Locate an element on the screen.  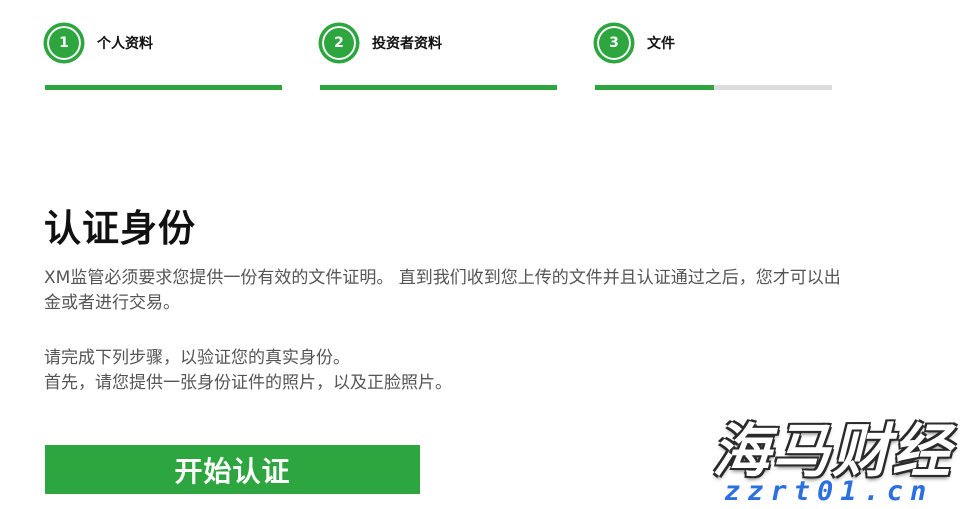
step-number-badge: 2 is located at coordinates (339, 42).